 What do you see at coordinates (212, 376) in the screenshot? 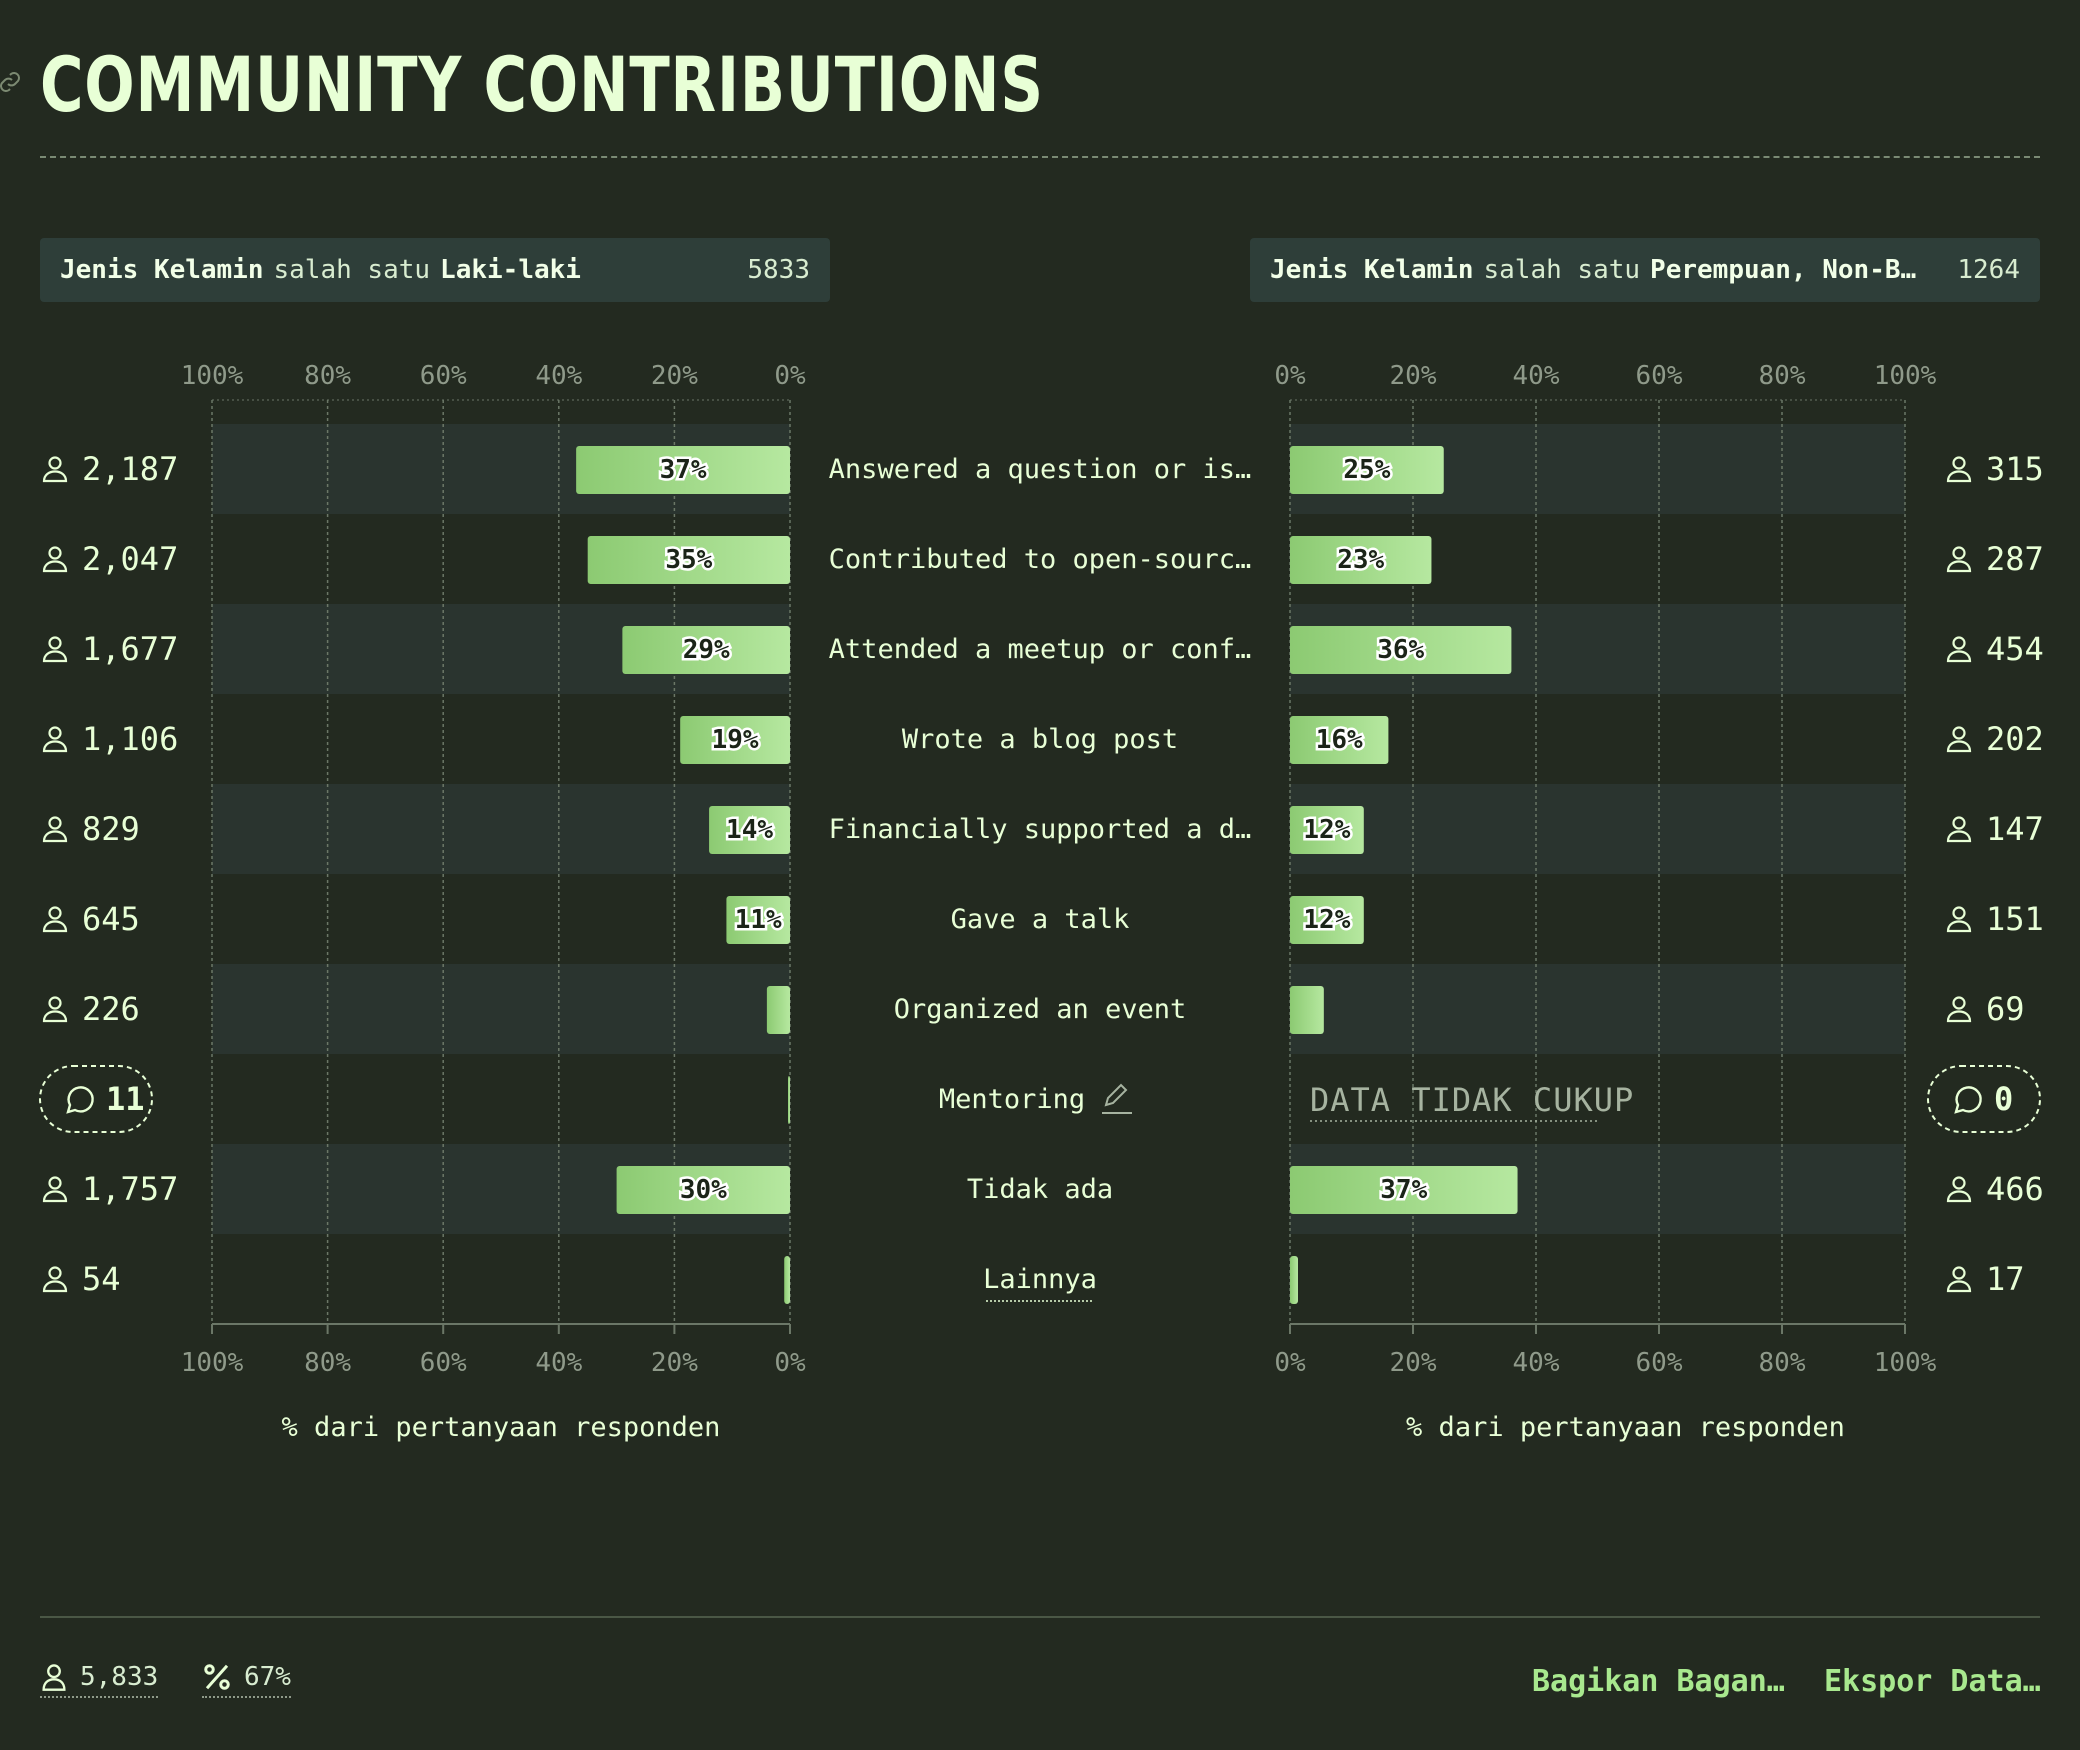
I see `tick-label-left-top: 100%` at bounding box center [212, 376].